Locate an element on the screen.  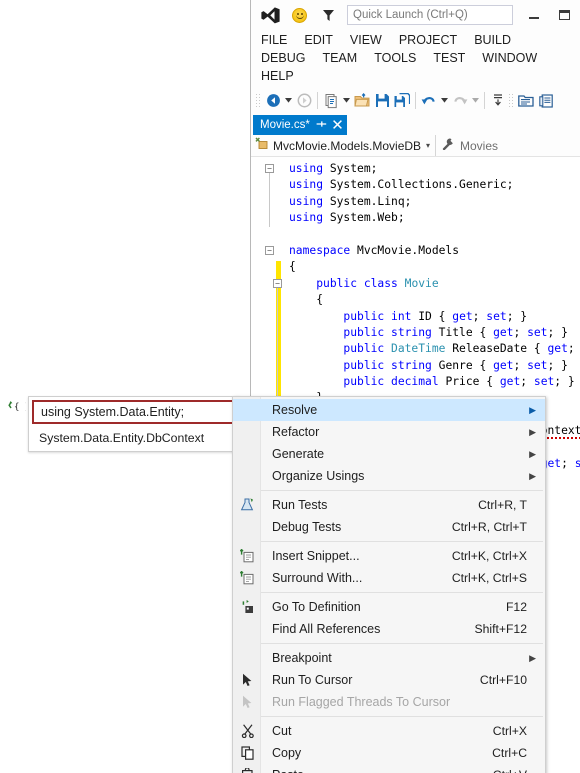
menu-build: BUILD is located at coordinates (496, 40).